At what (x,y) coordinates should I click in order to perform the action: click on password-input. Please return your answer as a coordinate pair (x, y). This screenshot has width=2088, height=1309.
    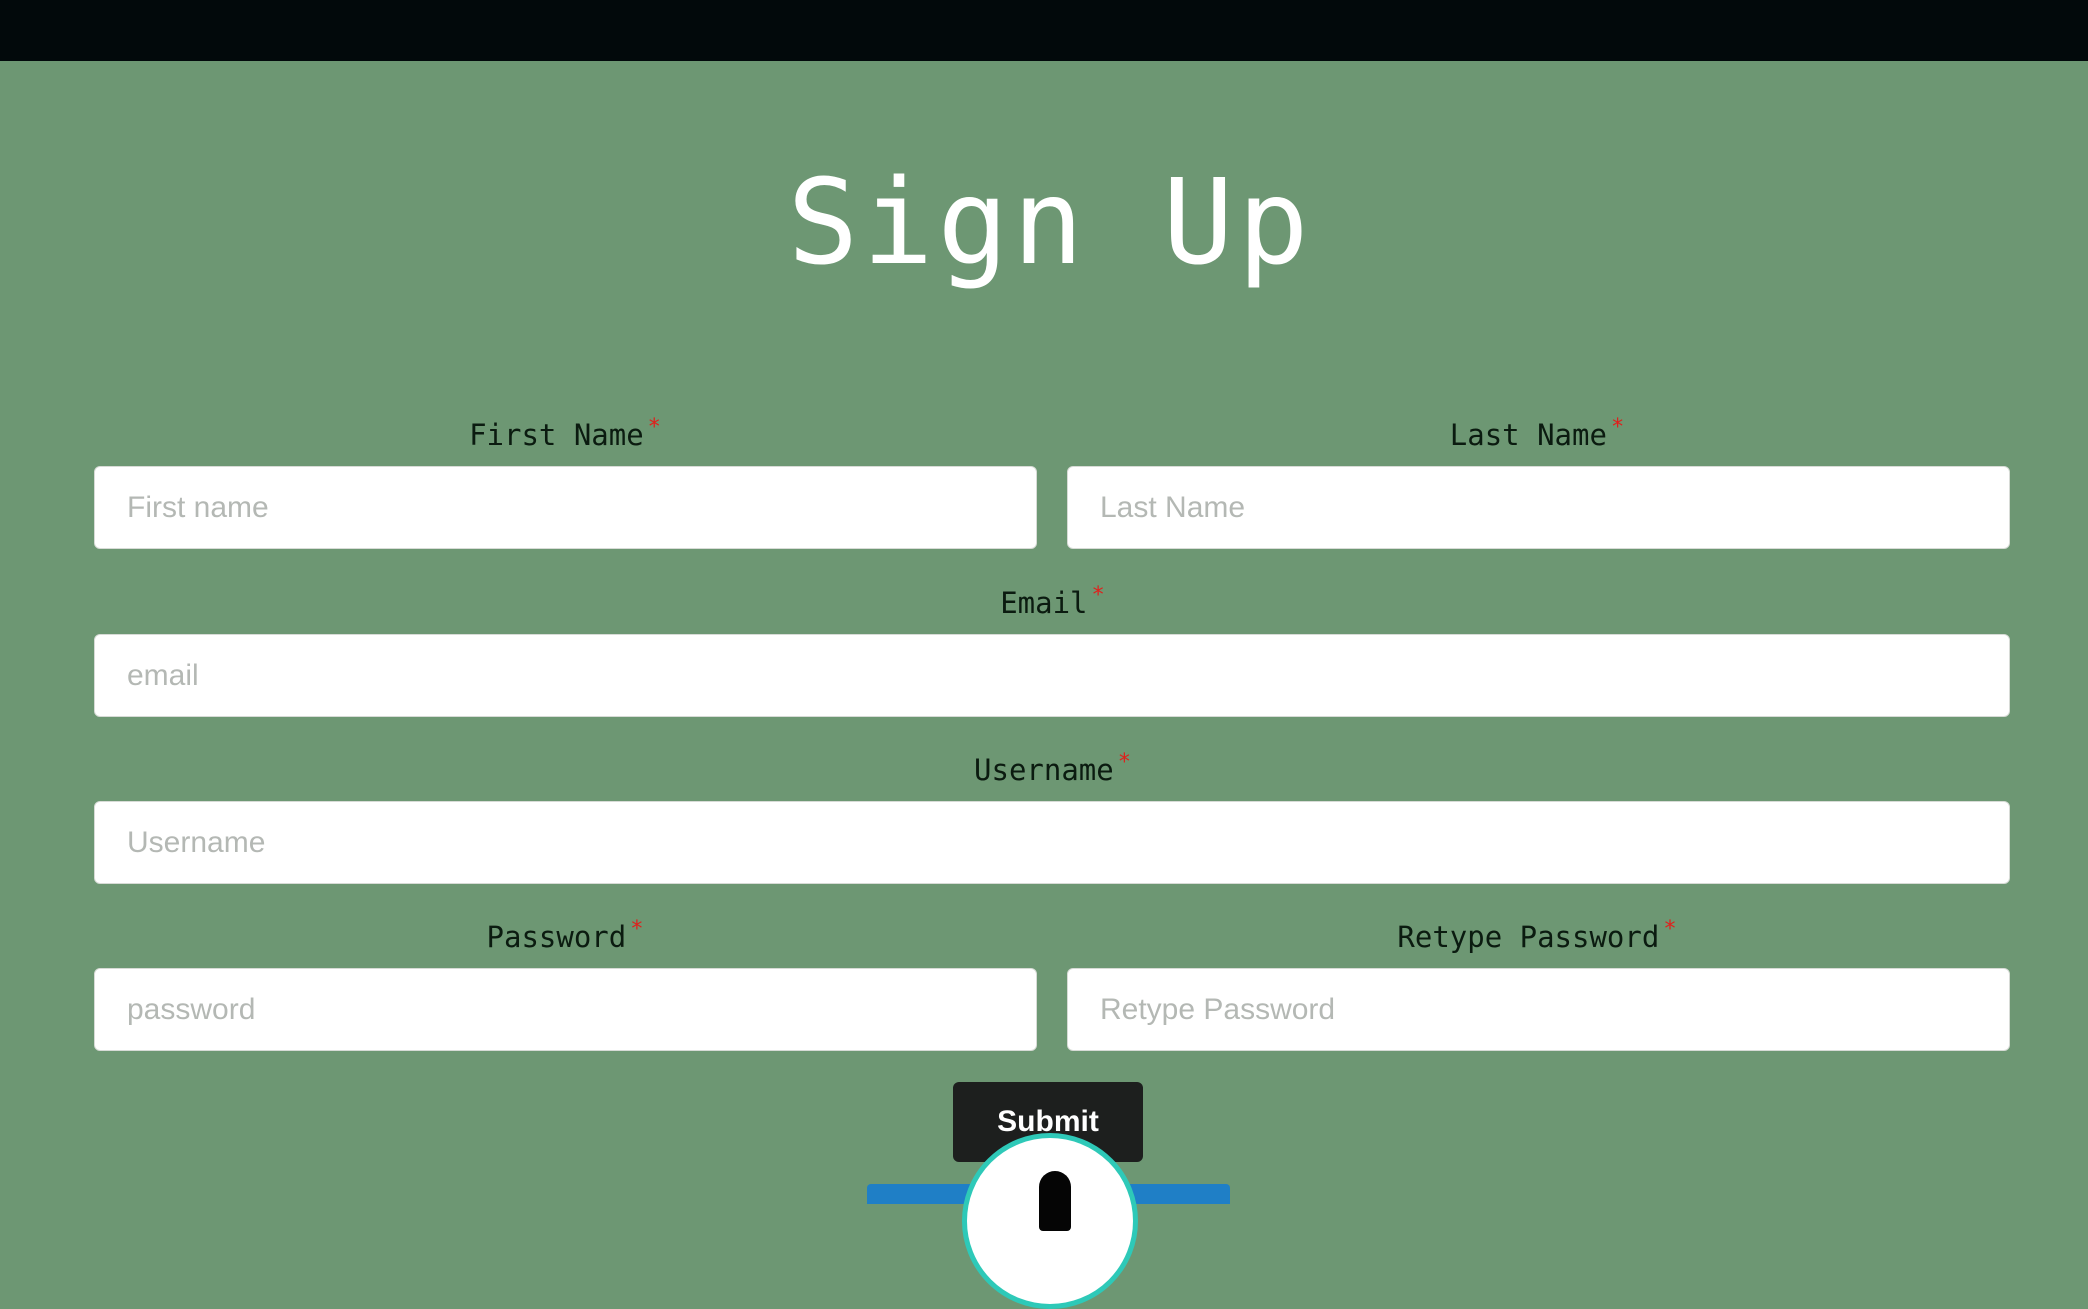
    Looking at the image, I should click on (565, 1009).